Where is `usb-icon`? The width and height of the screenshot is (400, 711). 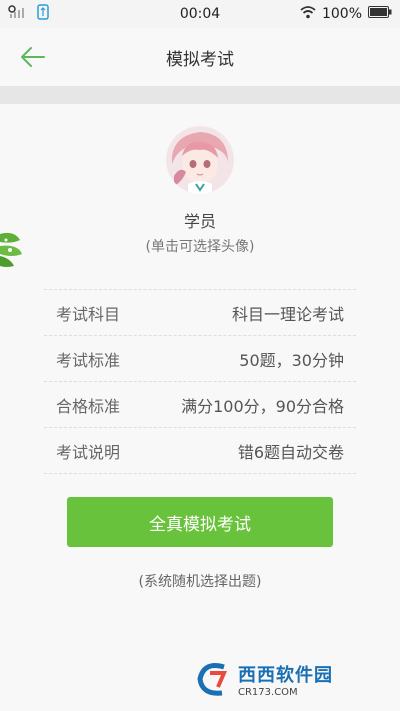
usb-icon is located at coordinates (43, 14).